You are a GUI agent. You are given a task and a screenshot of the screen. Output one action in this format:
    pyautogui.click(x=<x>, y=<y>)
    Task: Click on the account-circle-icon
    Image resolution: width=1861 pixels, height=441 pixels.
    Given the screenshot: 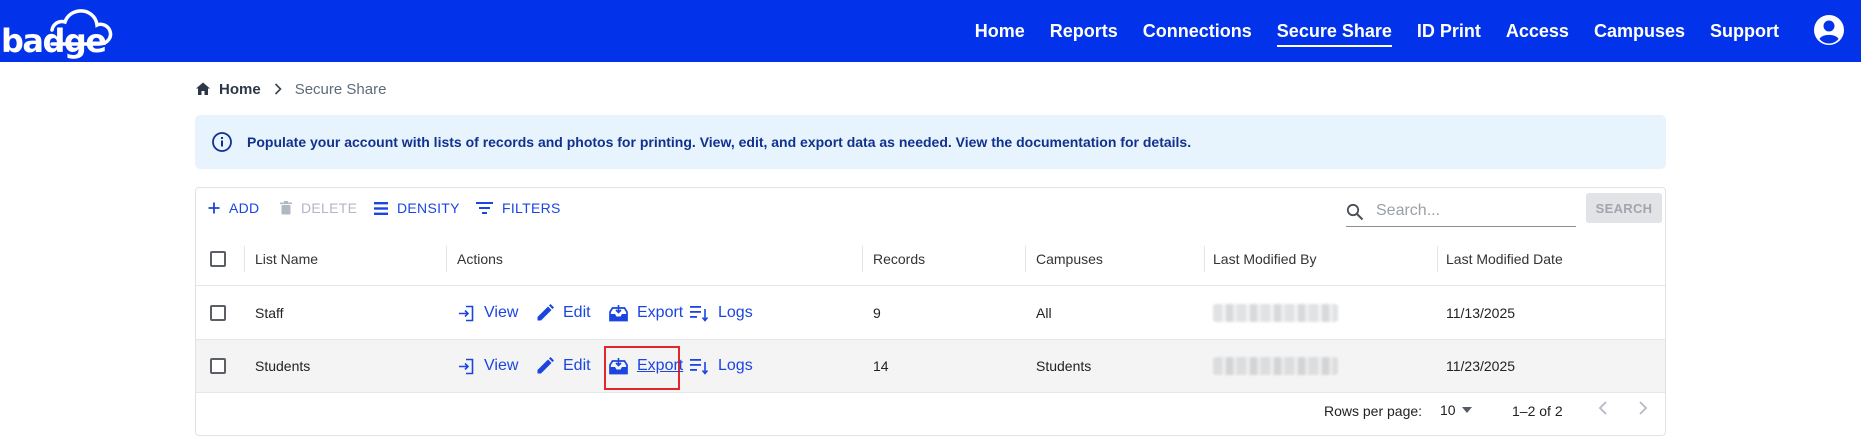 What is the action you would take?
    pyautogui.click(x=1829, y=30)
    